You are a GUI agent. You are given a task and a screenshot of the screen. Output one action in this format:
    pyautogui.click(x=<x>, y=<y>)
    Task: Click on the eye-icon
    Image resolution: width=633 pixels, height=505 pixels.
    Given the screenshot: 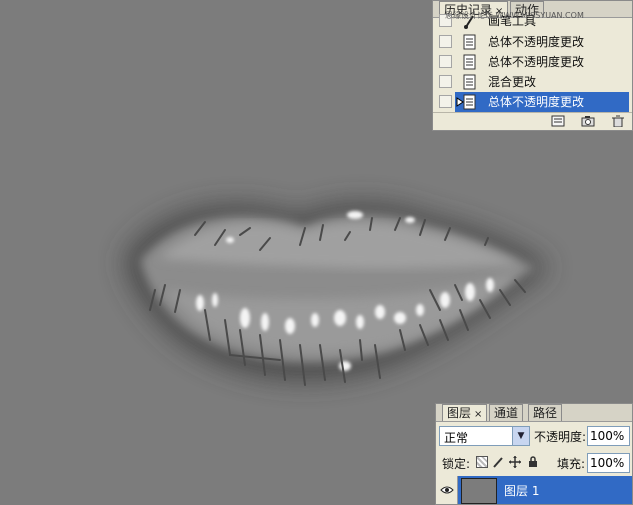 What is the action you would take?
    pyautogui.click(x=447, y=490)
    